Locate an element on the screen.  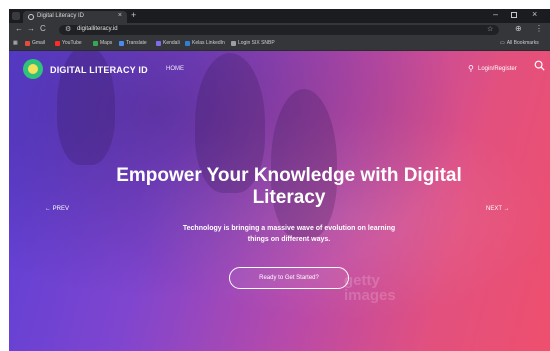
carousel-next-button: NEXT → is located at coordinates (498, 209).